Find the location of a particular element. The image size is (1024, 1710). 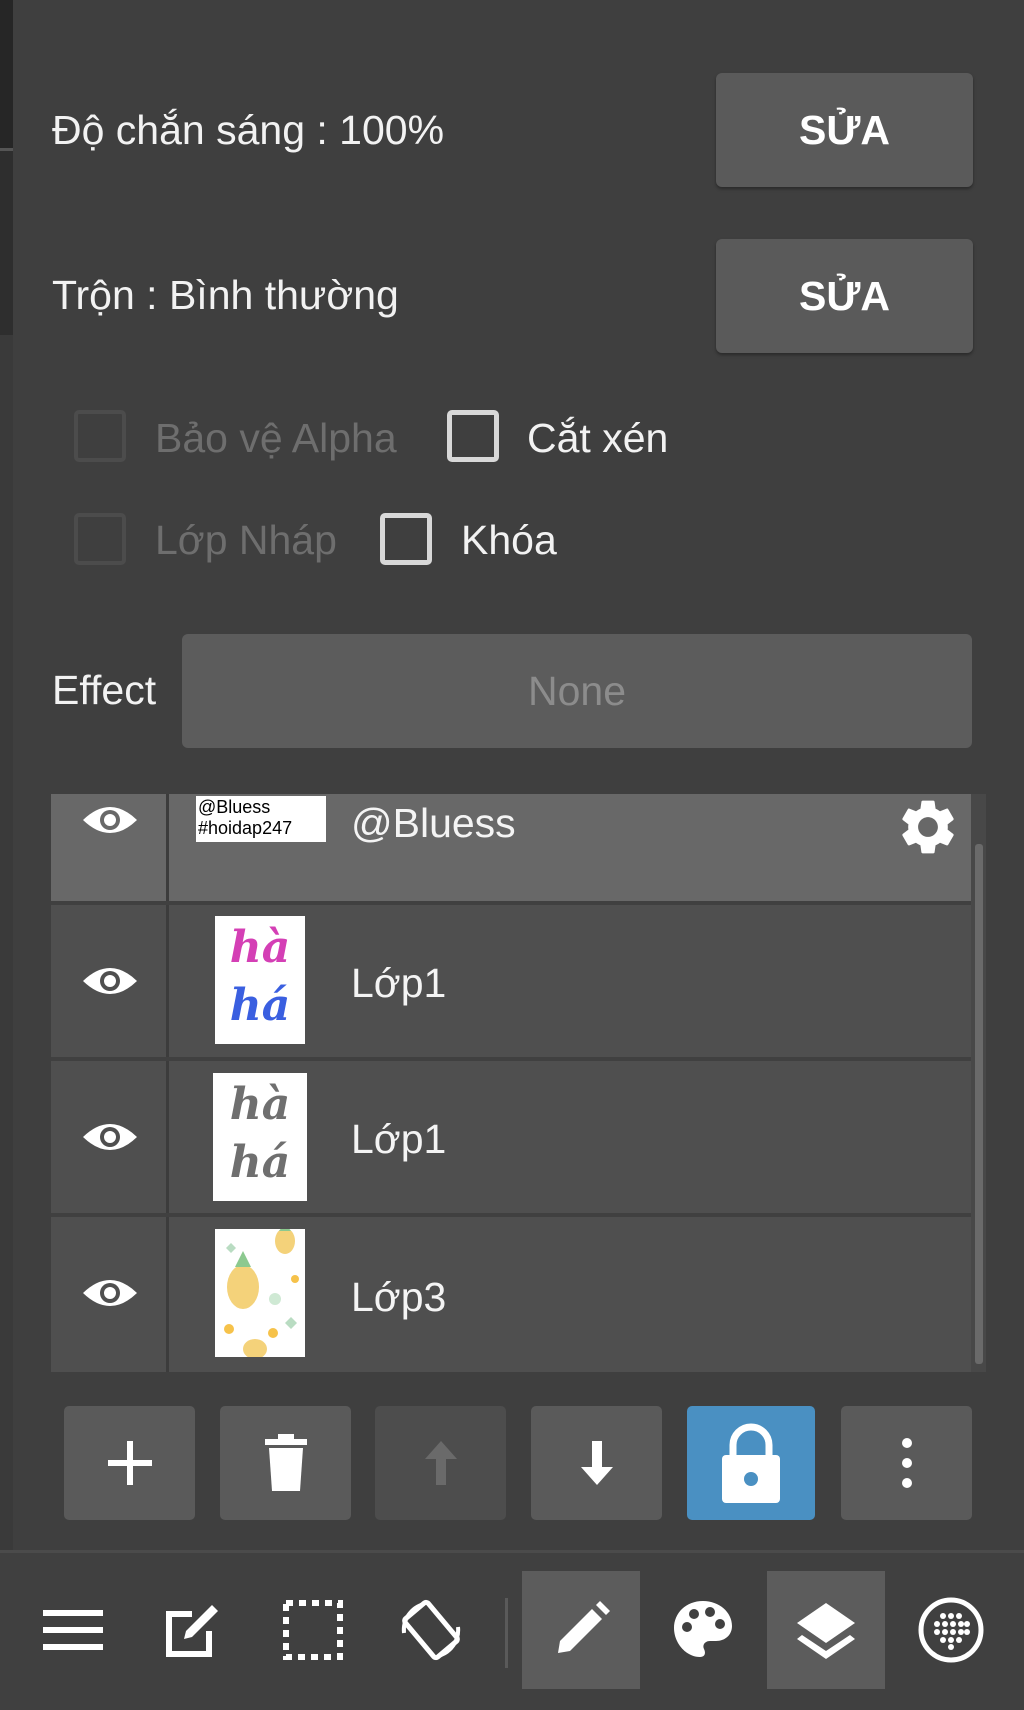

more-button is located at coordinates (906, 1463).